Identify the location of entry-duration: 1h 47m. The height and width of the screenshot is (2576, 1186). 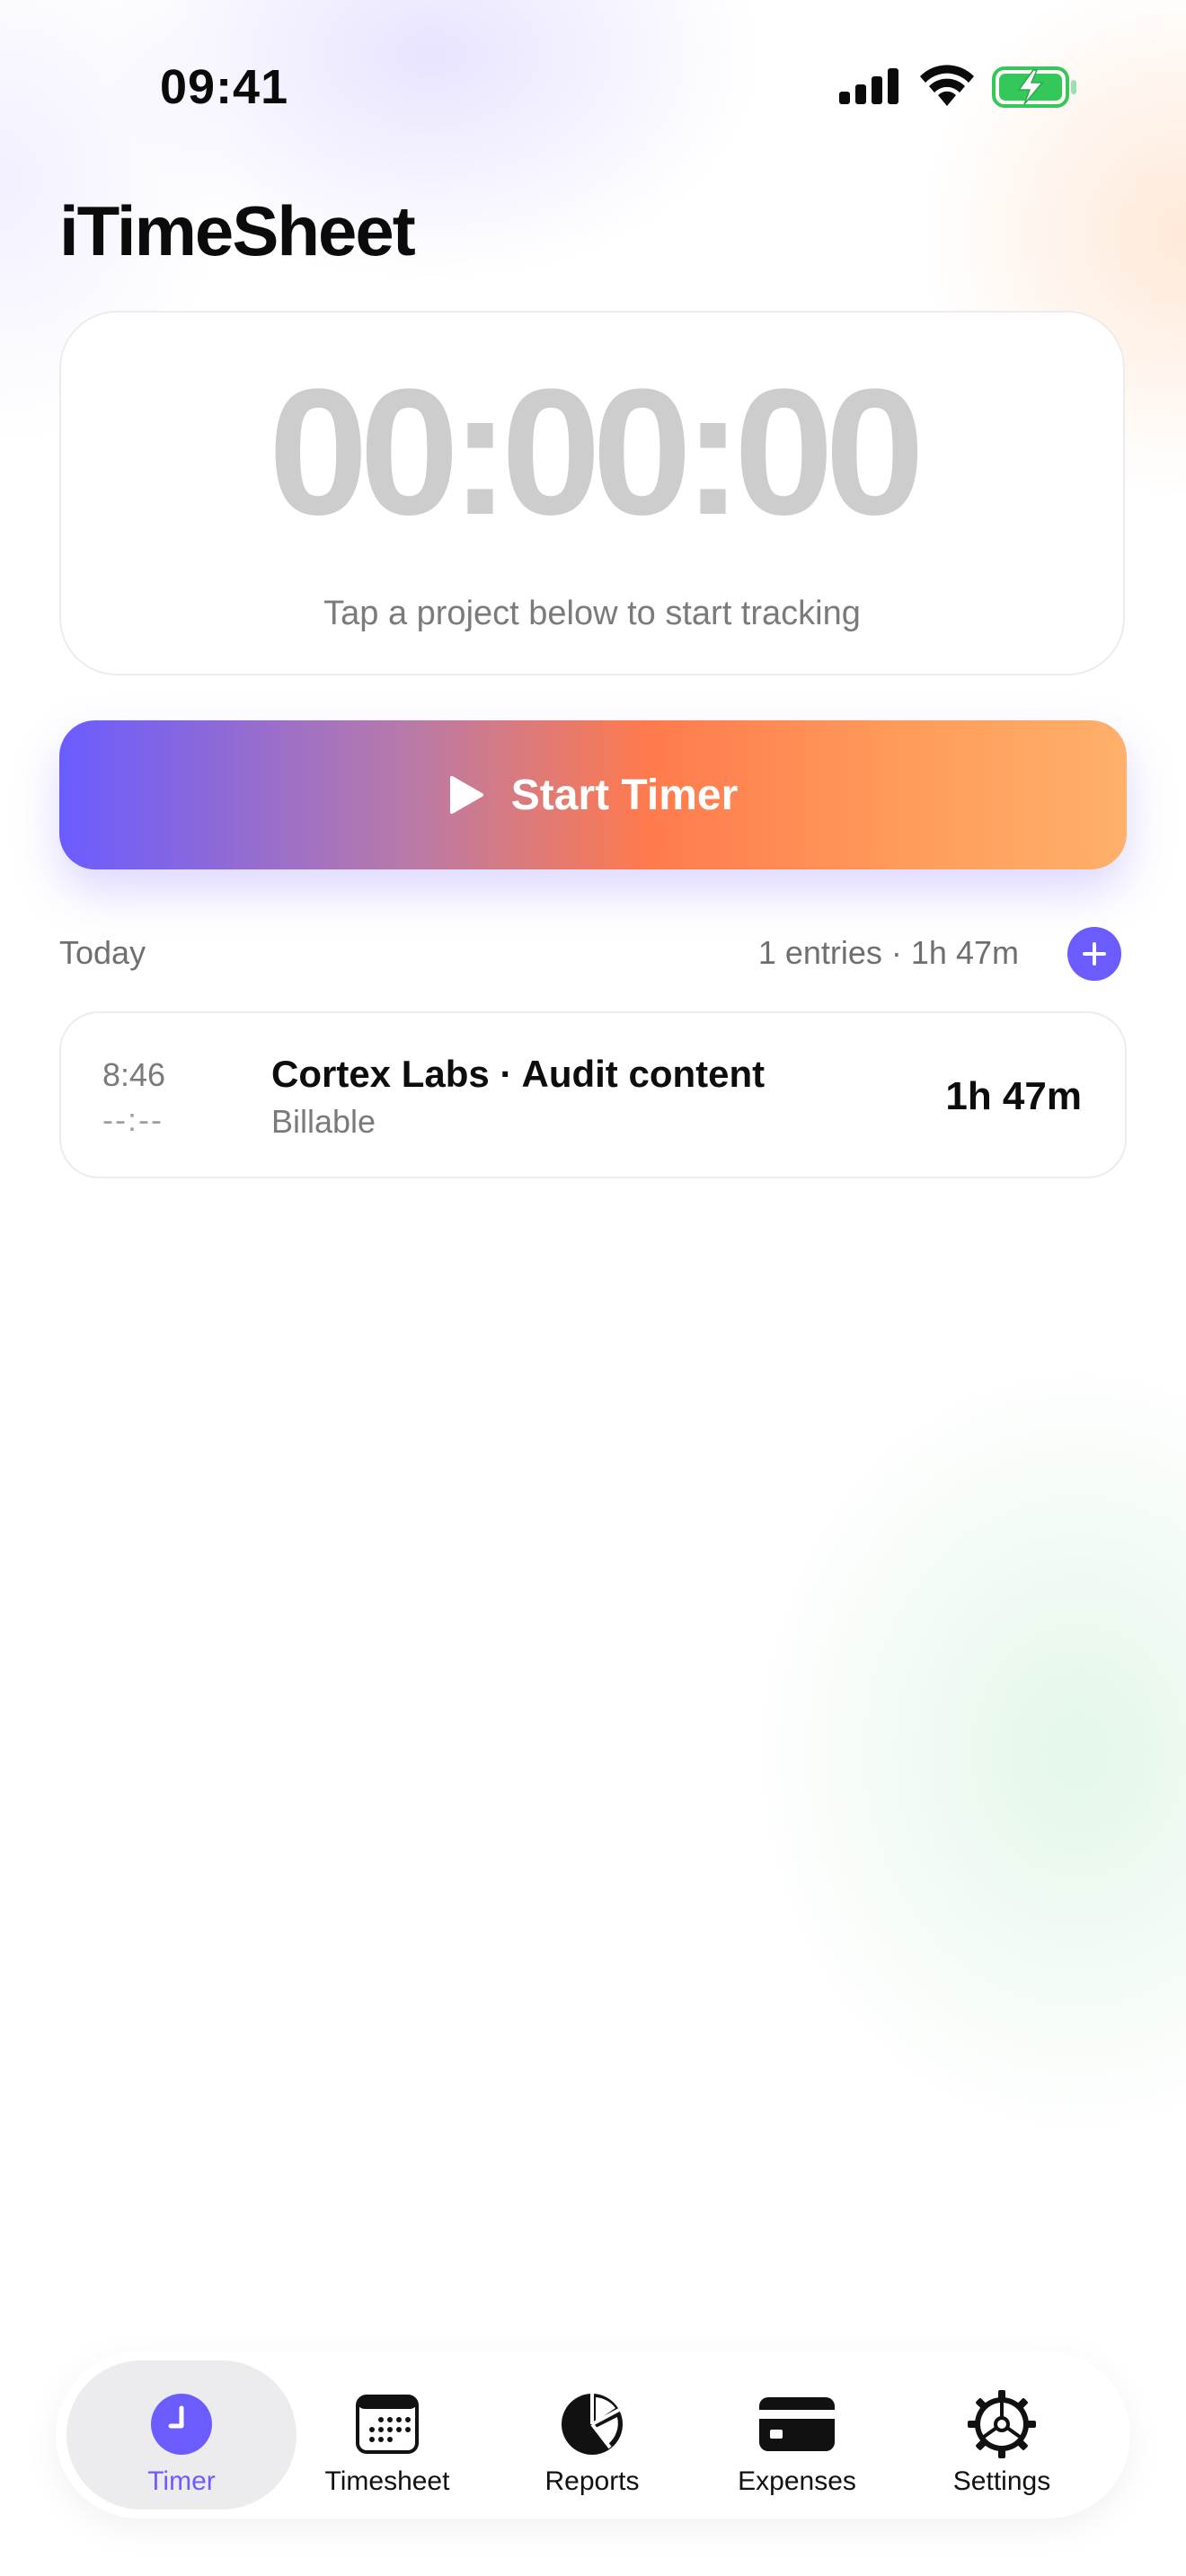
(1013, 1096).